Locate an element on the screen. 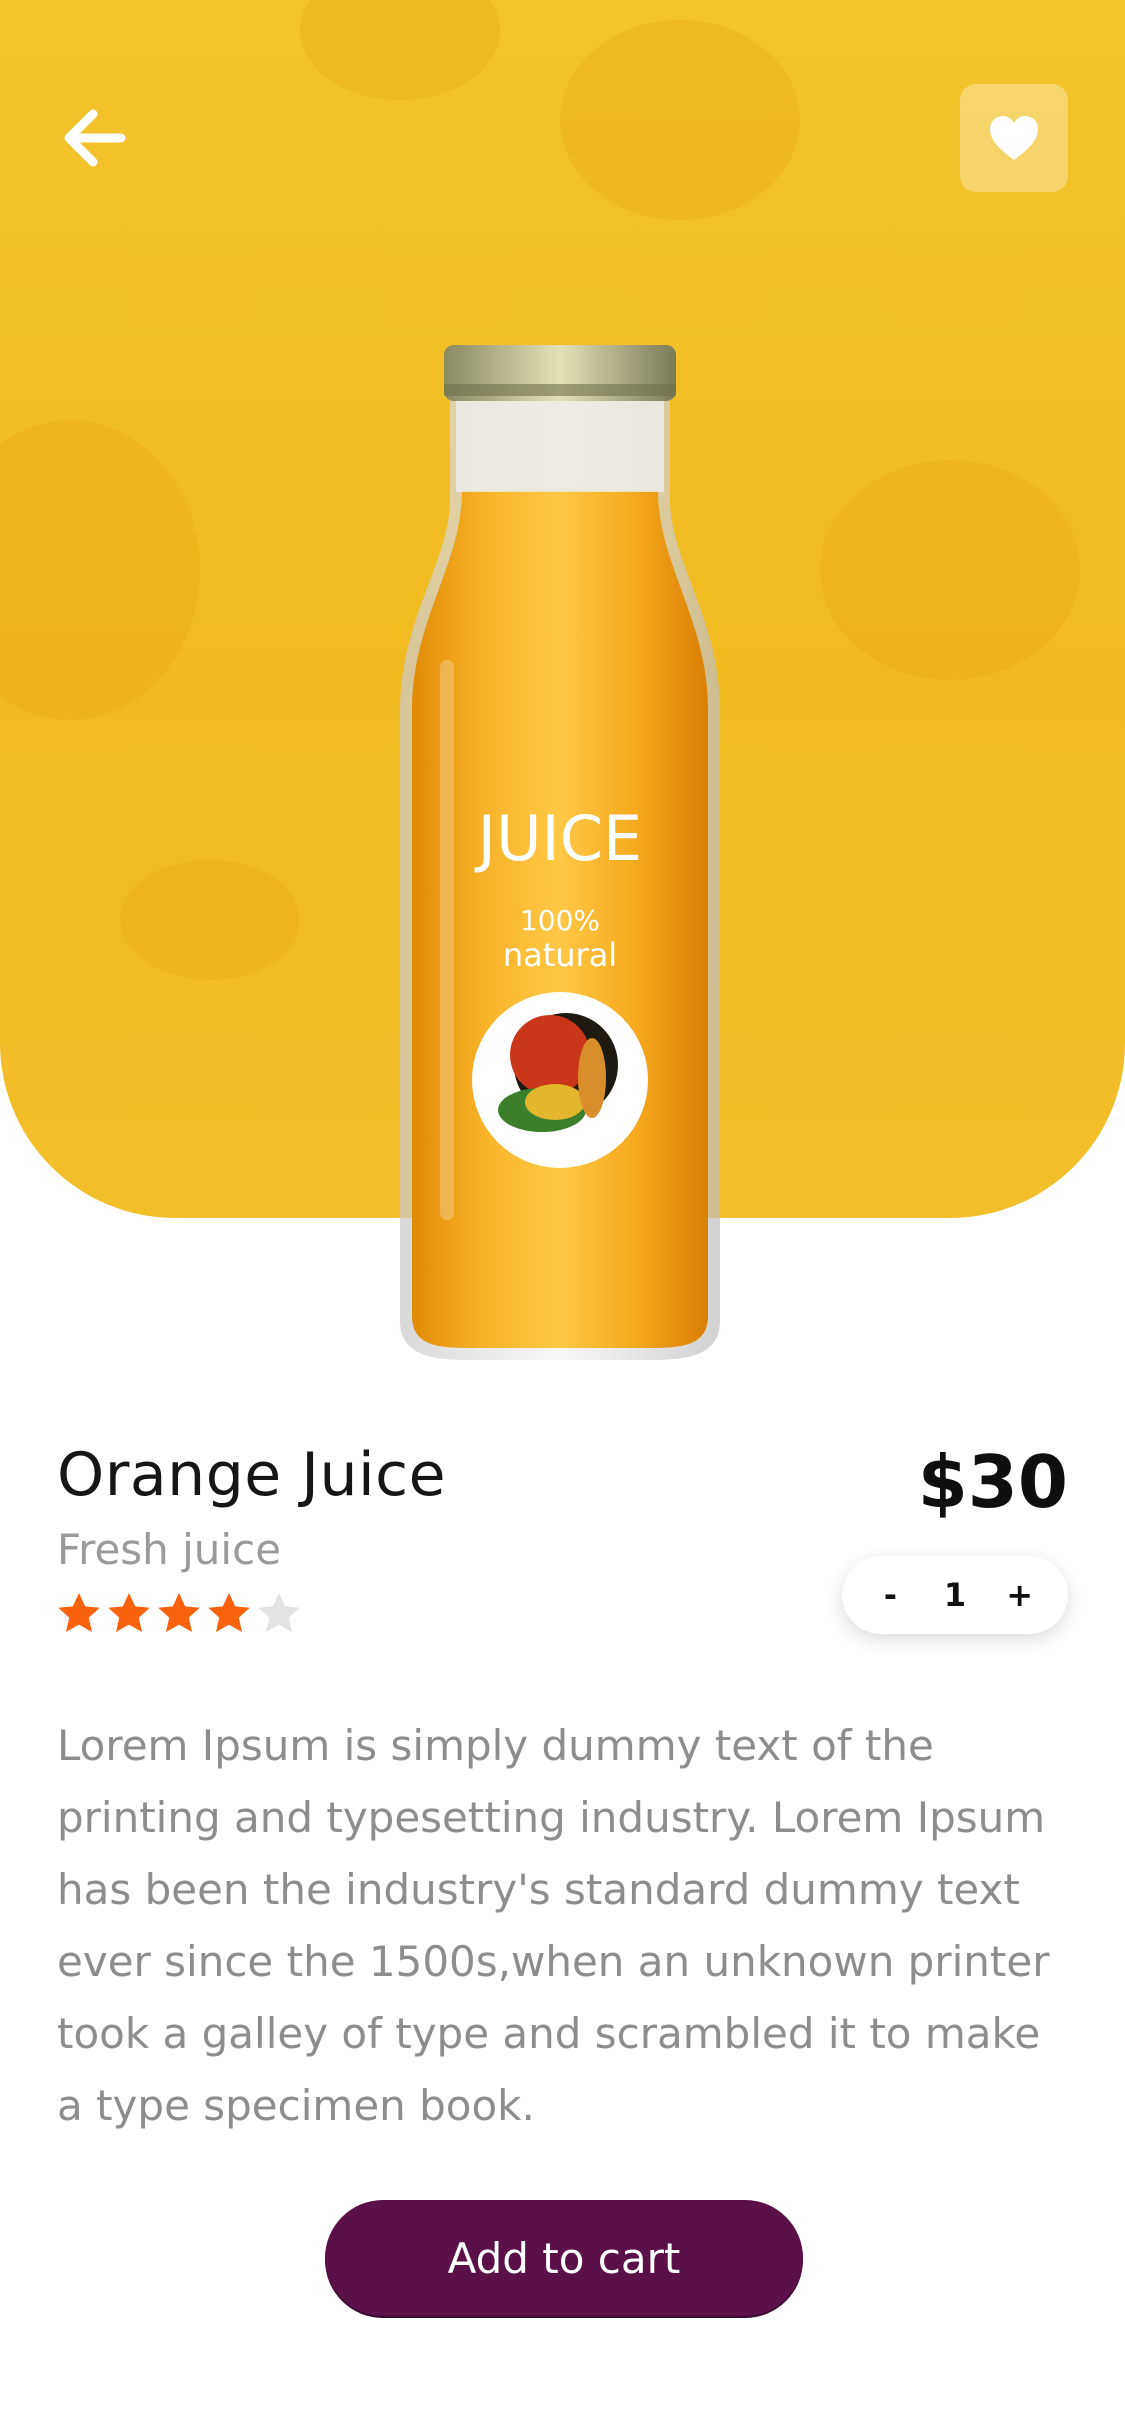  add-to-cart-button: Add to cart is located at coordinates (564, 2258).